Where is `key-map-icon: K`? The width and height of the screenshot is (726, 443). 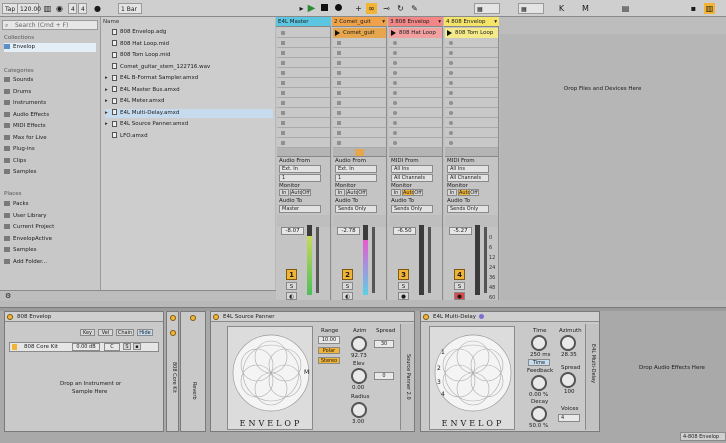 key-map-icon: K is located at coordinates (561, 8).